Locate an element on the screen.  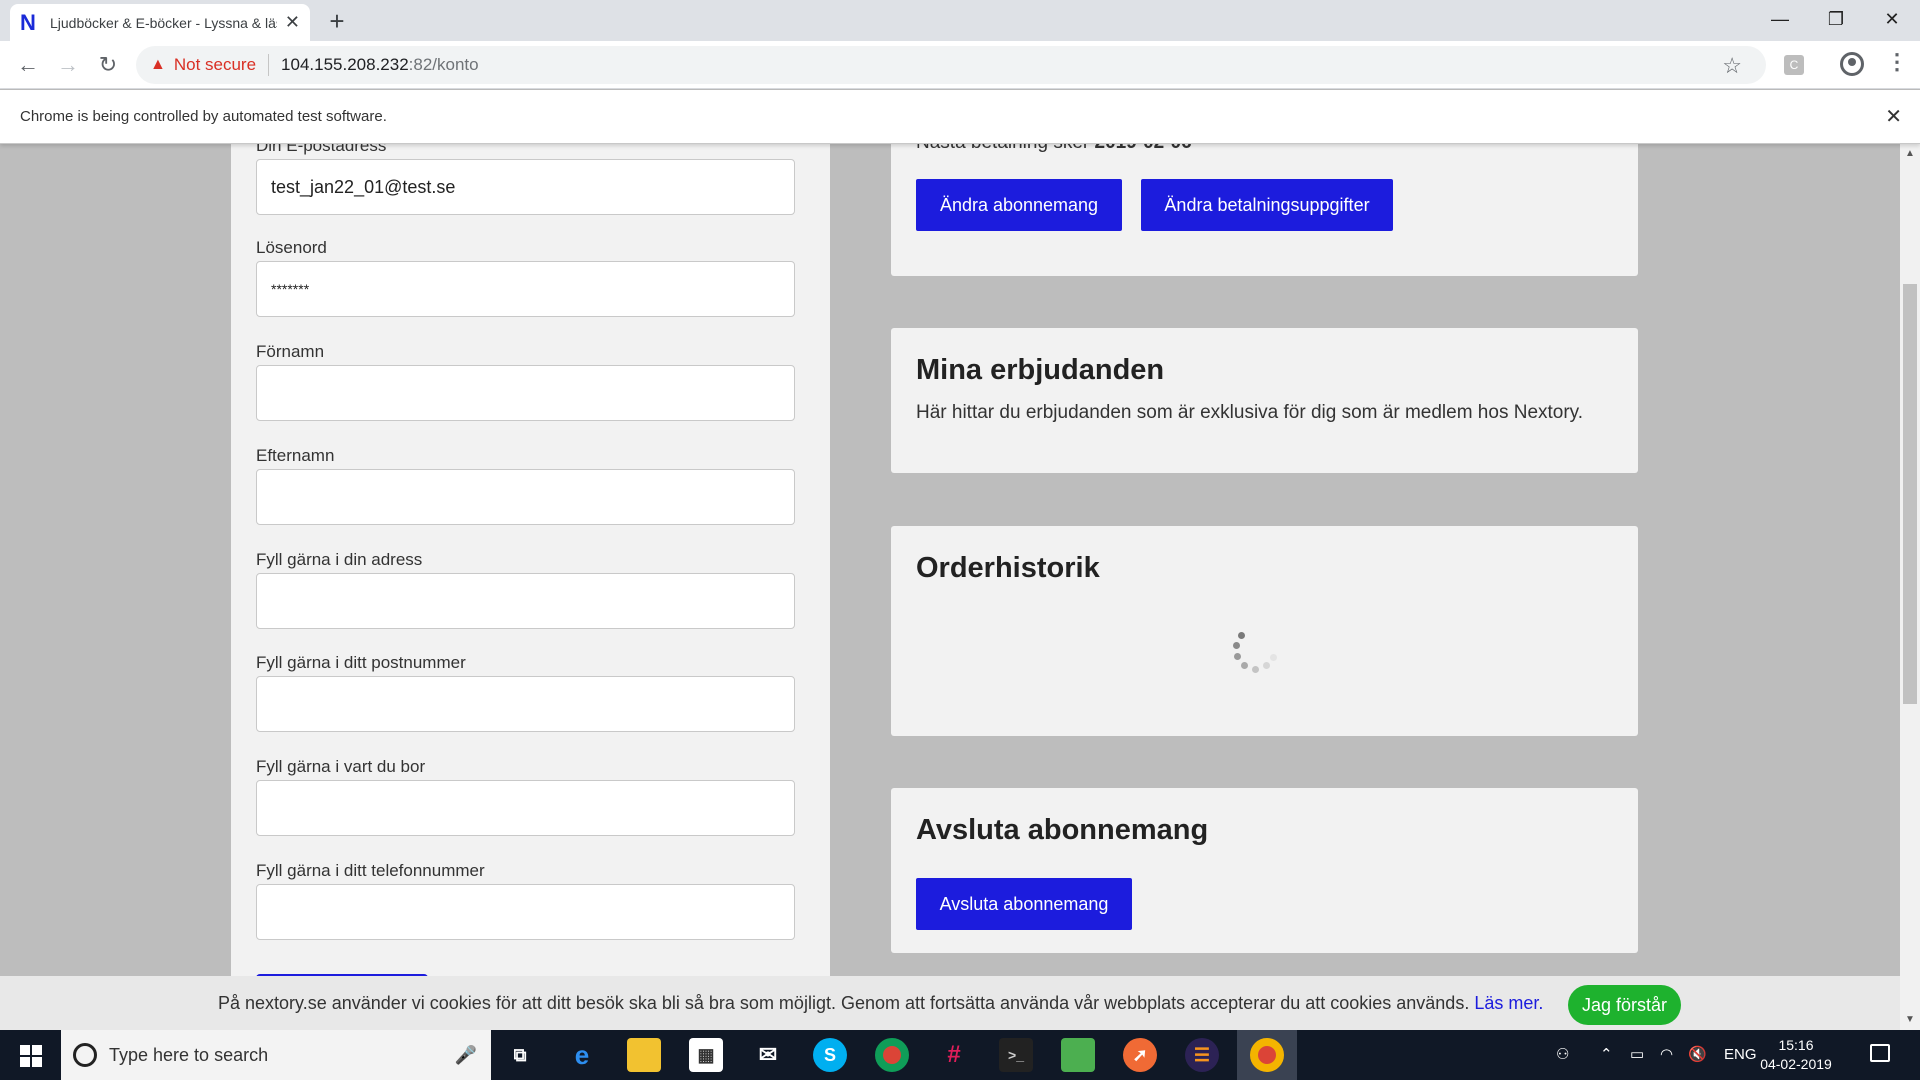
language-indicator: ENG is located at coordinates (1740, 1055).